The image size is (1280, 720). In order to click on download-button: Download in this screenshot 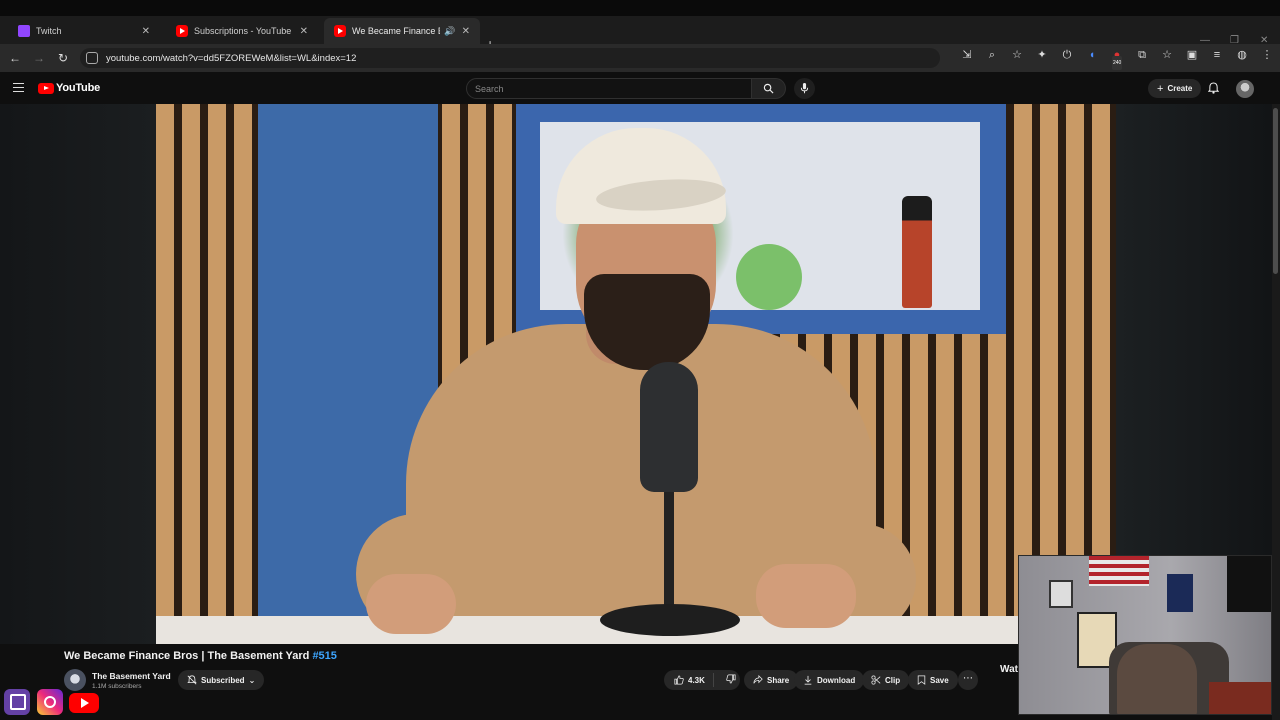, I will do `click(829, 680)`.